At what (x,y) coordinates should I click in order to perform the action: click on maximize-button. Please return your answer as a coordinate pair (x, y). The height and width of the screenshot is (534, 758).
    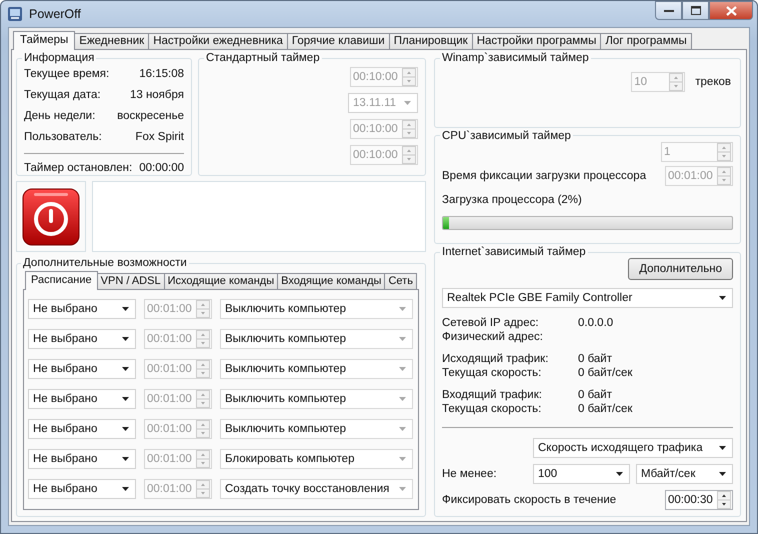
    Looking at the image, I should click on (695, 10).